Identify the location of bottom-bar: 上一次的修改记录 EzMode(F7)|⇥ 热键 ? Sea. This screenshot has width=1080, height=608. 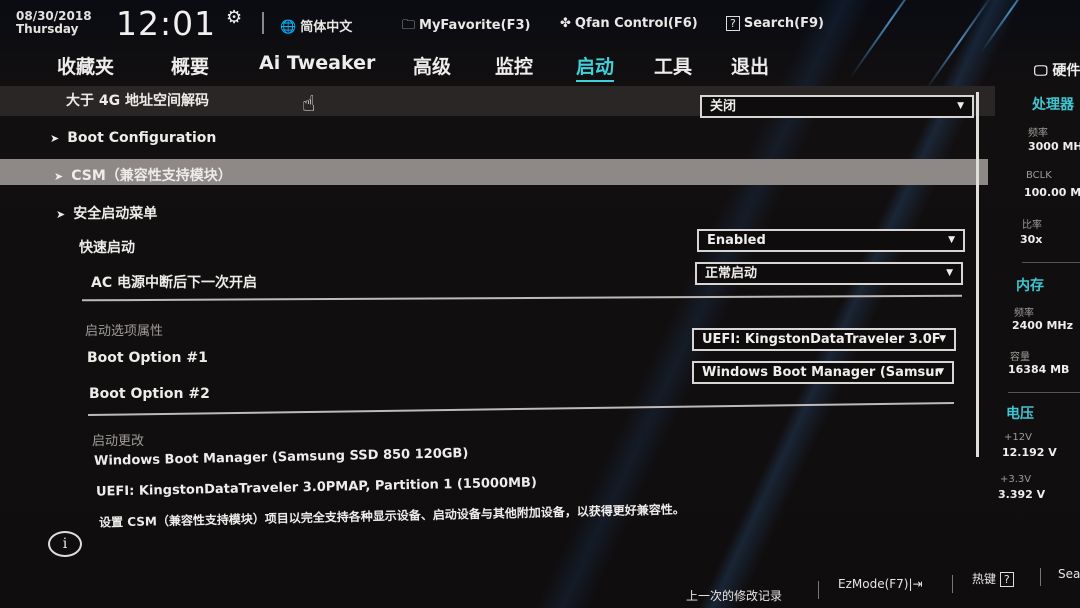
(540, 586).